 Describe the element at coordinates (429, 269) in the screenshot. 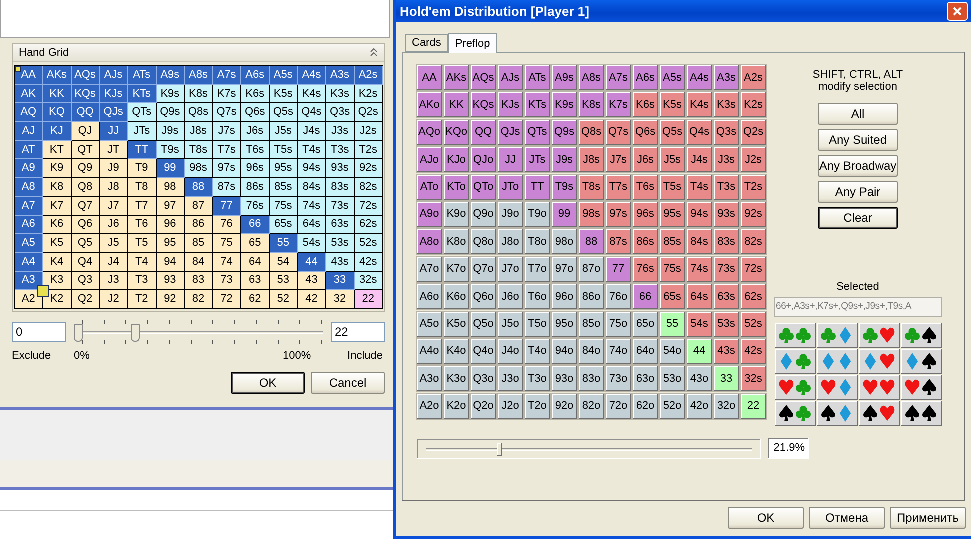

I see `hand-button: A7o` at that location.